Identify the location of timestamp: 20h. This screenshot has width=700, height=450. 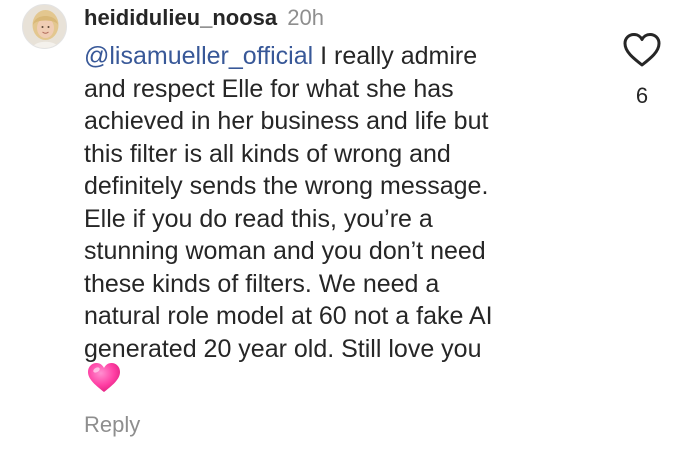
(305, 17).